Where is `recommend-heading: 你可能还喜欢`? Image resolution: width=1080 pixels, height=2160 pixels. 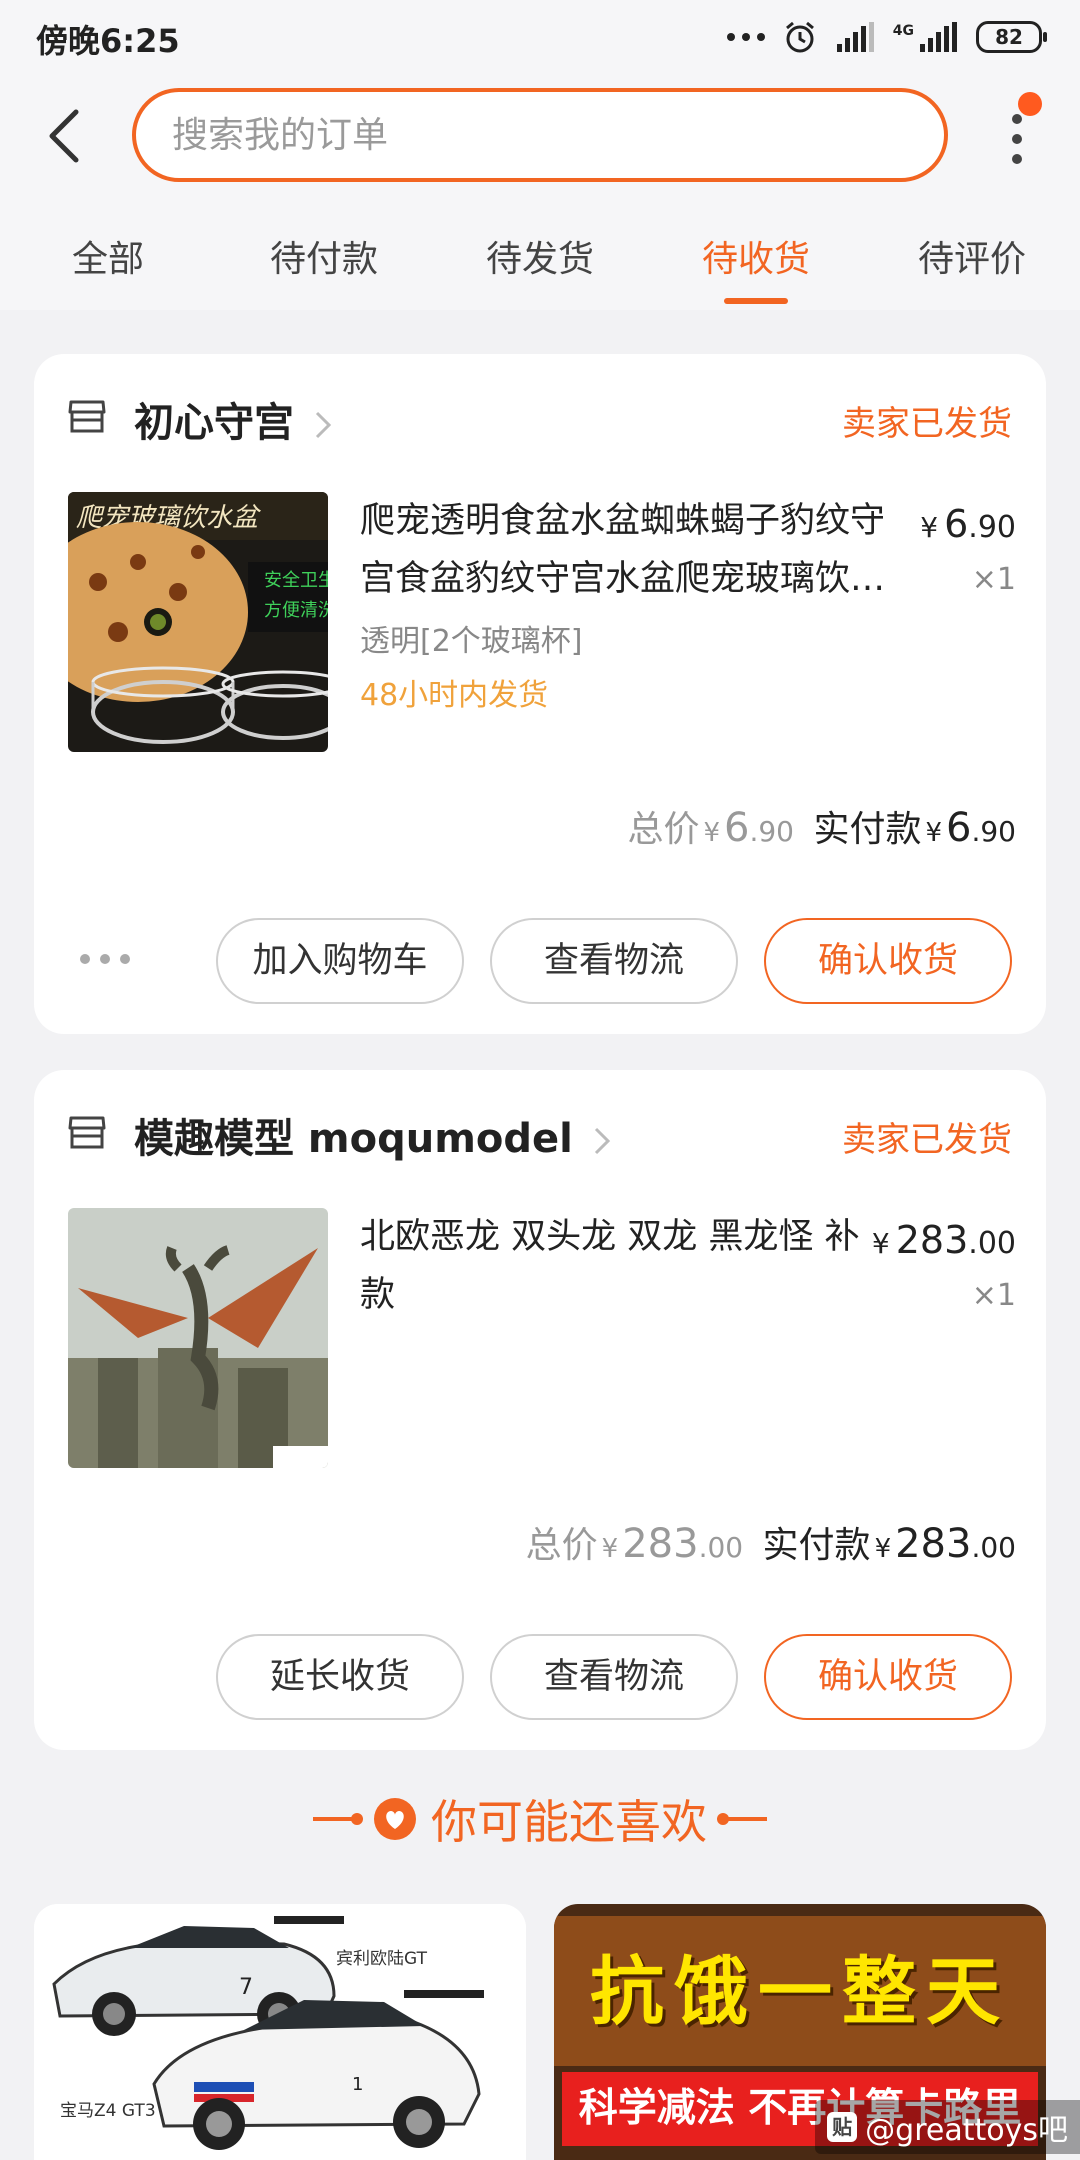 recommend-heading: 你可能还喜欢 is located at coordinates (540, 1821).